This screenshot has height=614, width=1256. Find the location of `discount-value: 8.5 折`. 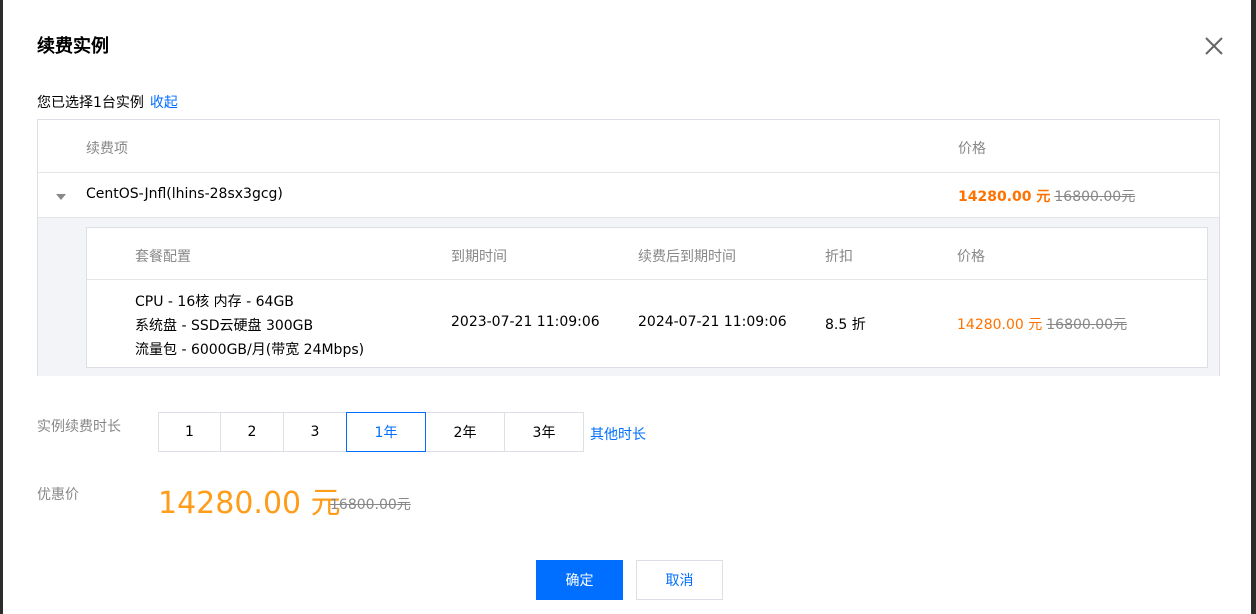

discount-value: 8.5 折 is located at coordinates (845, 325).